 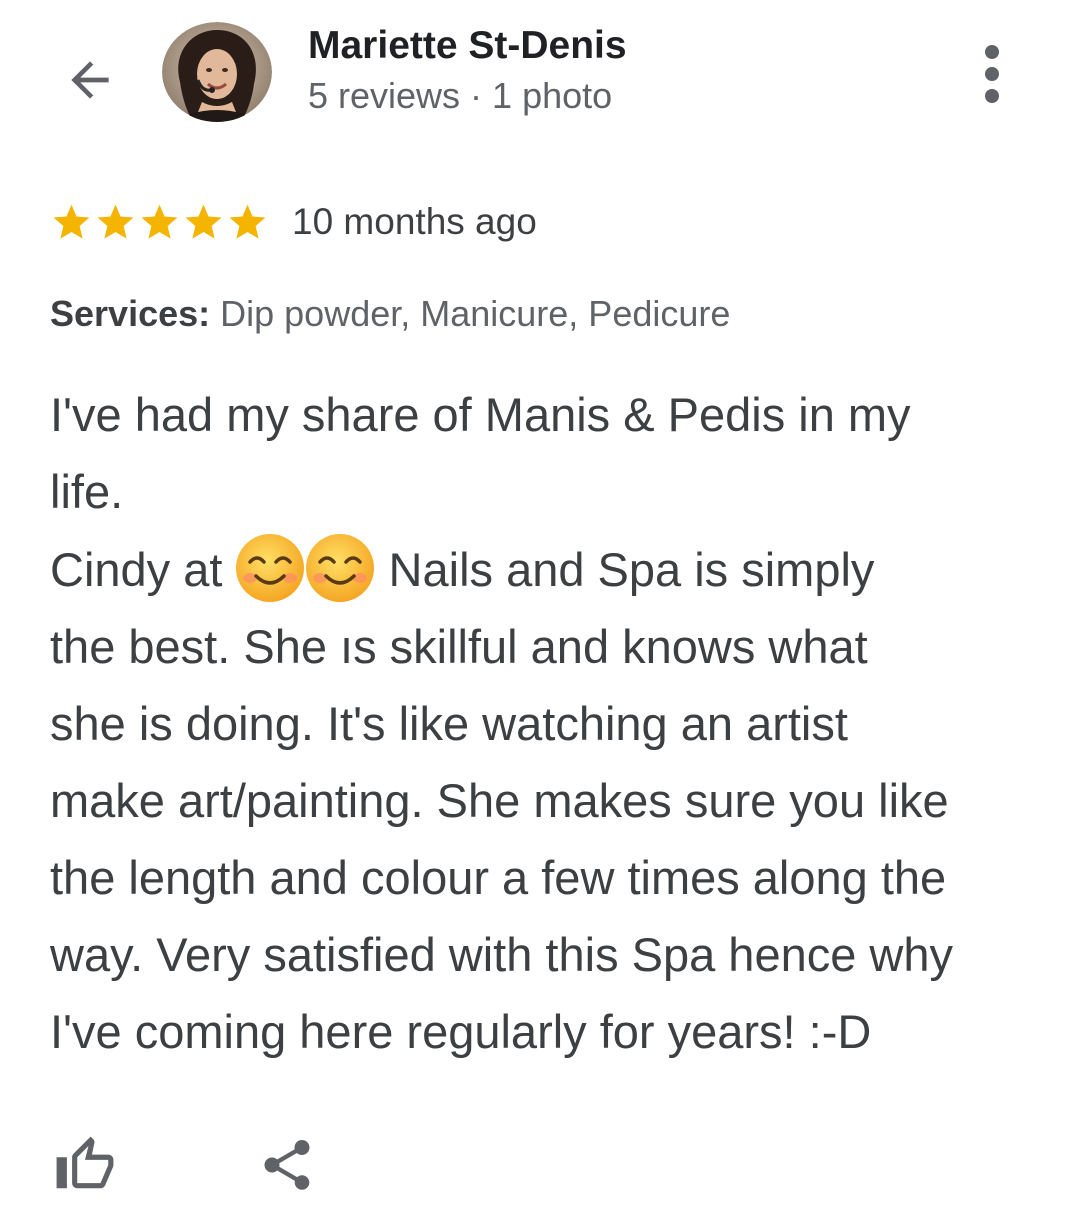 What do you see at coordinates (85, 1162) in the screenshot?
I see `thumbs-up-icon` at bounding box center [85, 1162].